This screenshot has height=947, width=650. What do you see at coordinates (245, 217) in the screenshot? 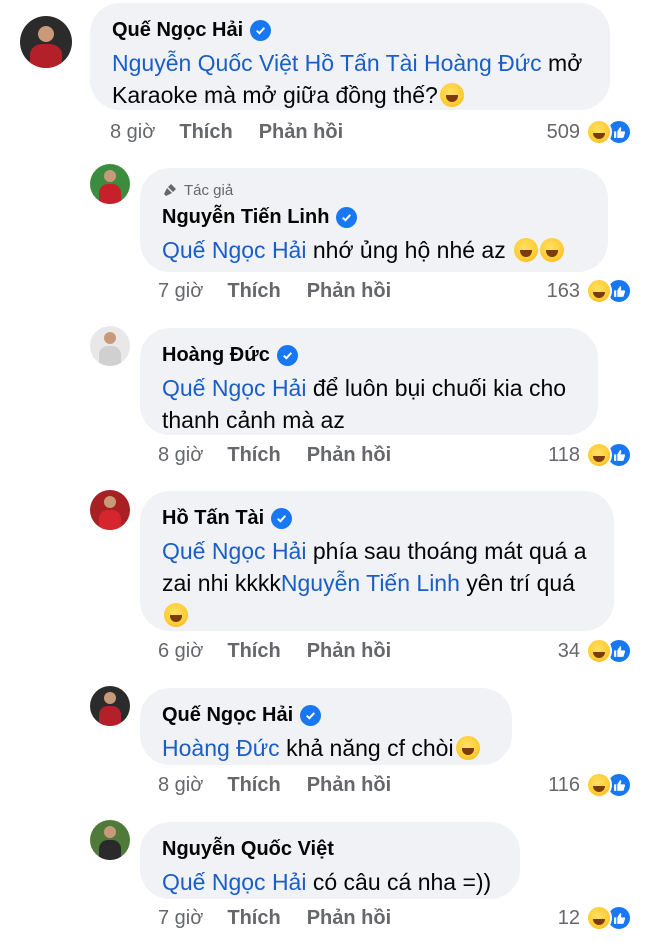
I see `commenter-name: Nguyễn Tiến Linh` at bounding box center [245, 217].